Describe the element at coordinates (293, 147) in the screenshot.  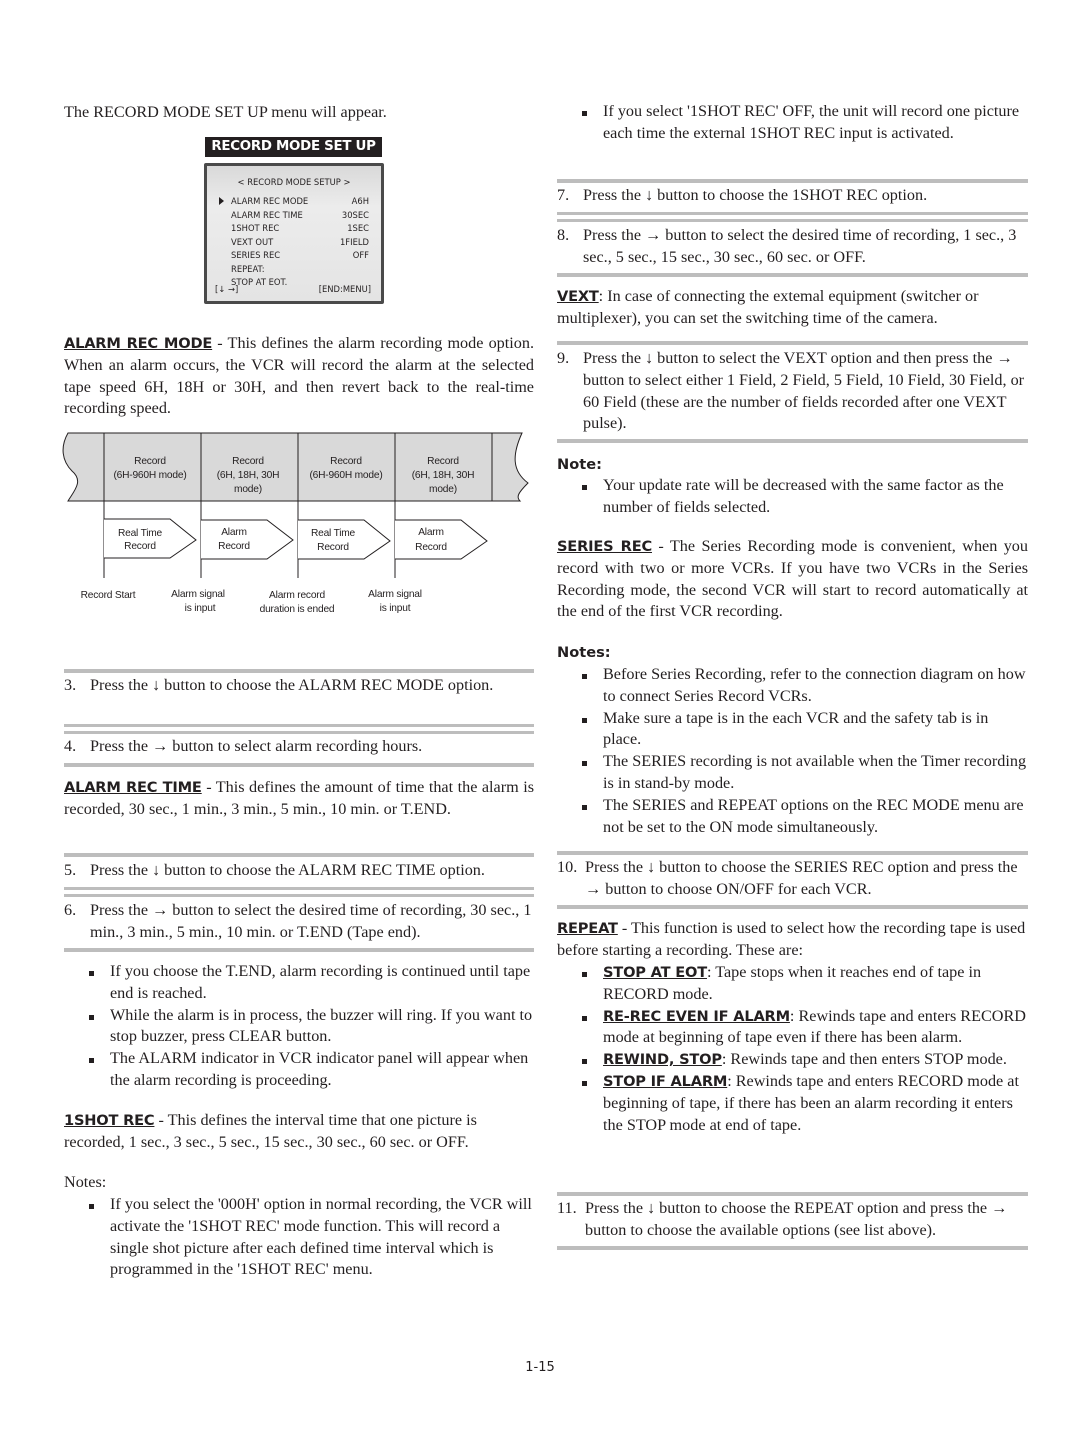
I see `osd-menu-title: RECORD MODE SET UP` at that location.